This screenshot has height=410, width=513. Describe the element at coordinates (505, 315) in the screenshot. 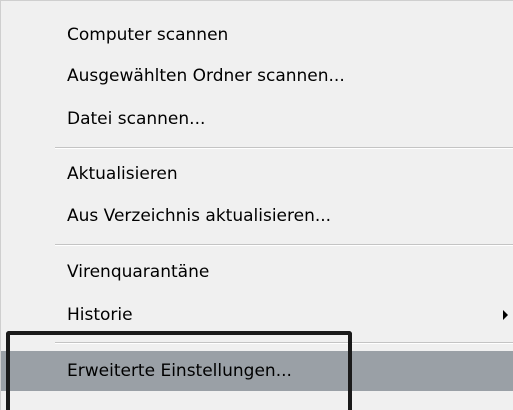

I see `submenu-arrow-icon` at that location.